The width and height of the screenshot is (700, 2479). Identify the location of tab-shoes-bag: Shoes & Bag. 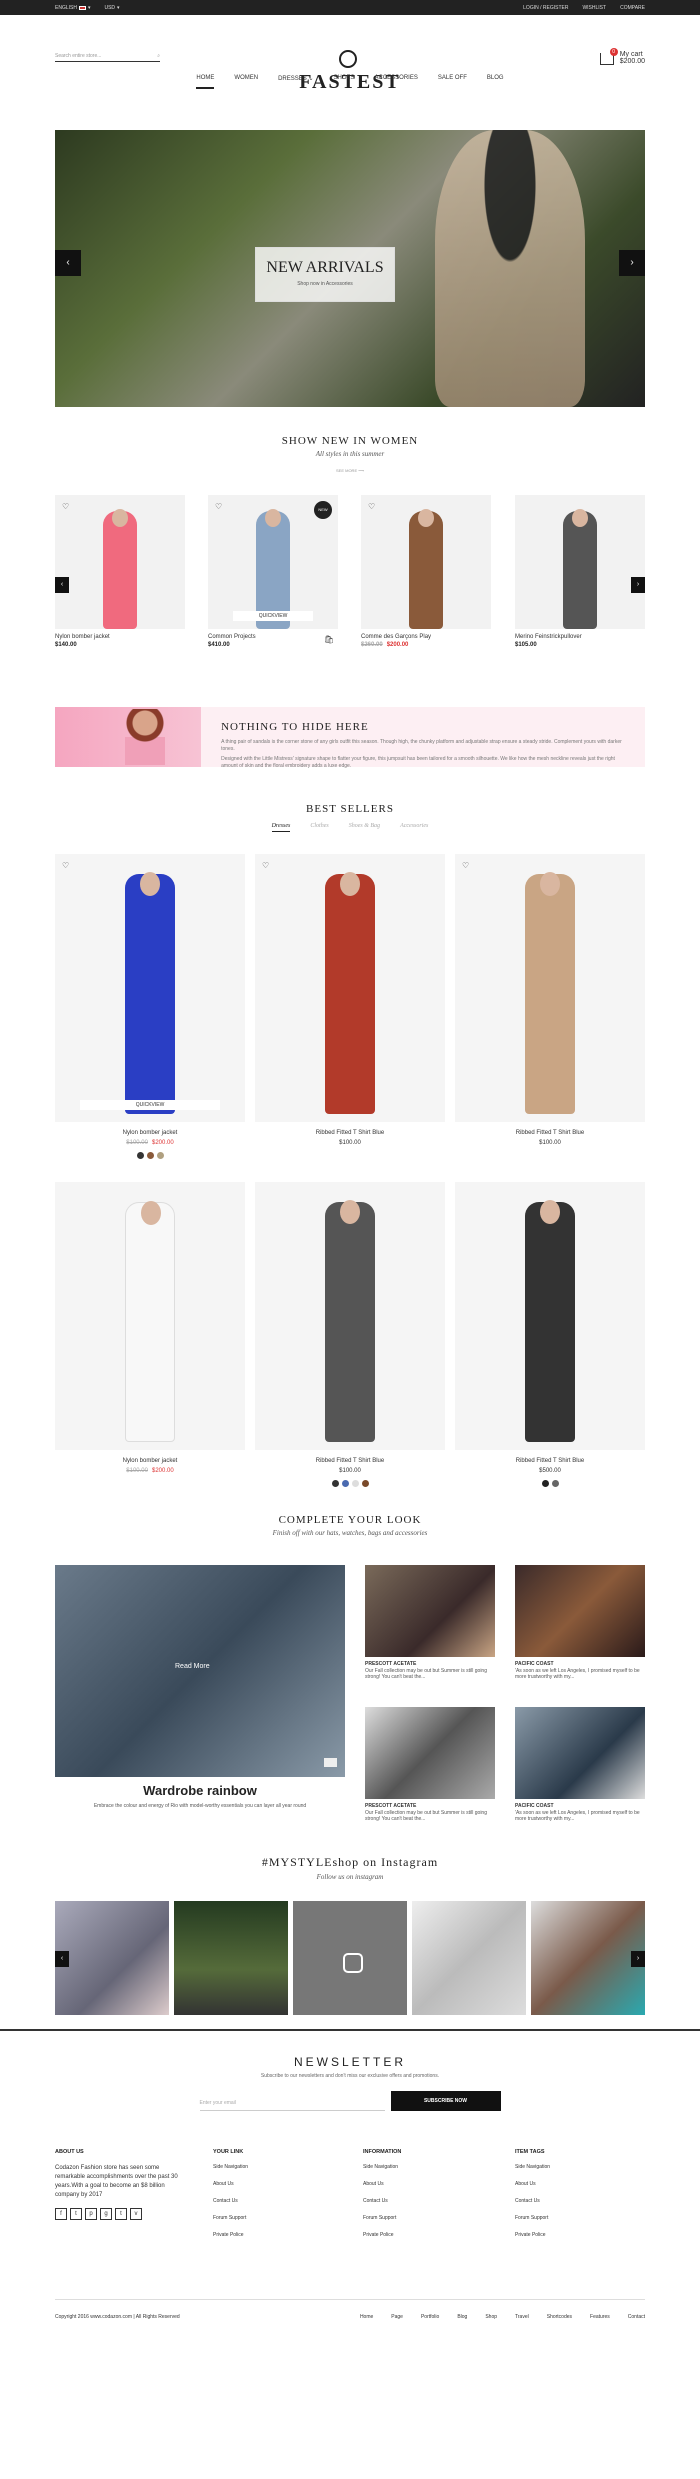
(364, 827).